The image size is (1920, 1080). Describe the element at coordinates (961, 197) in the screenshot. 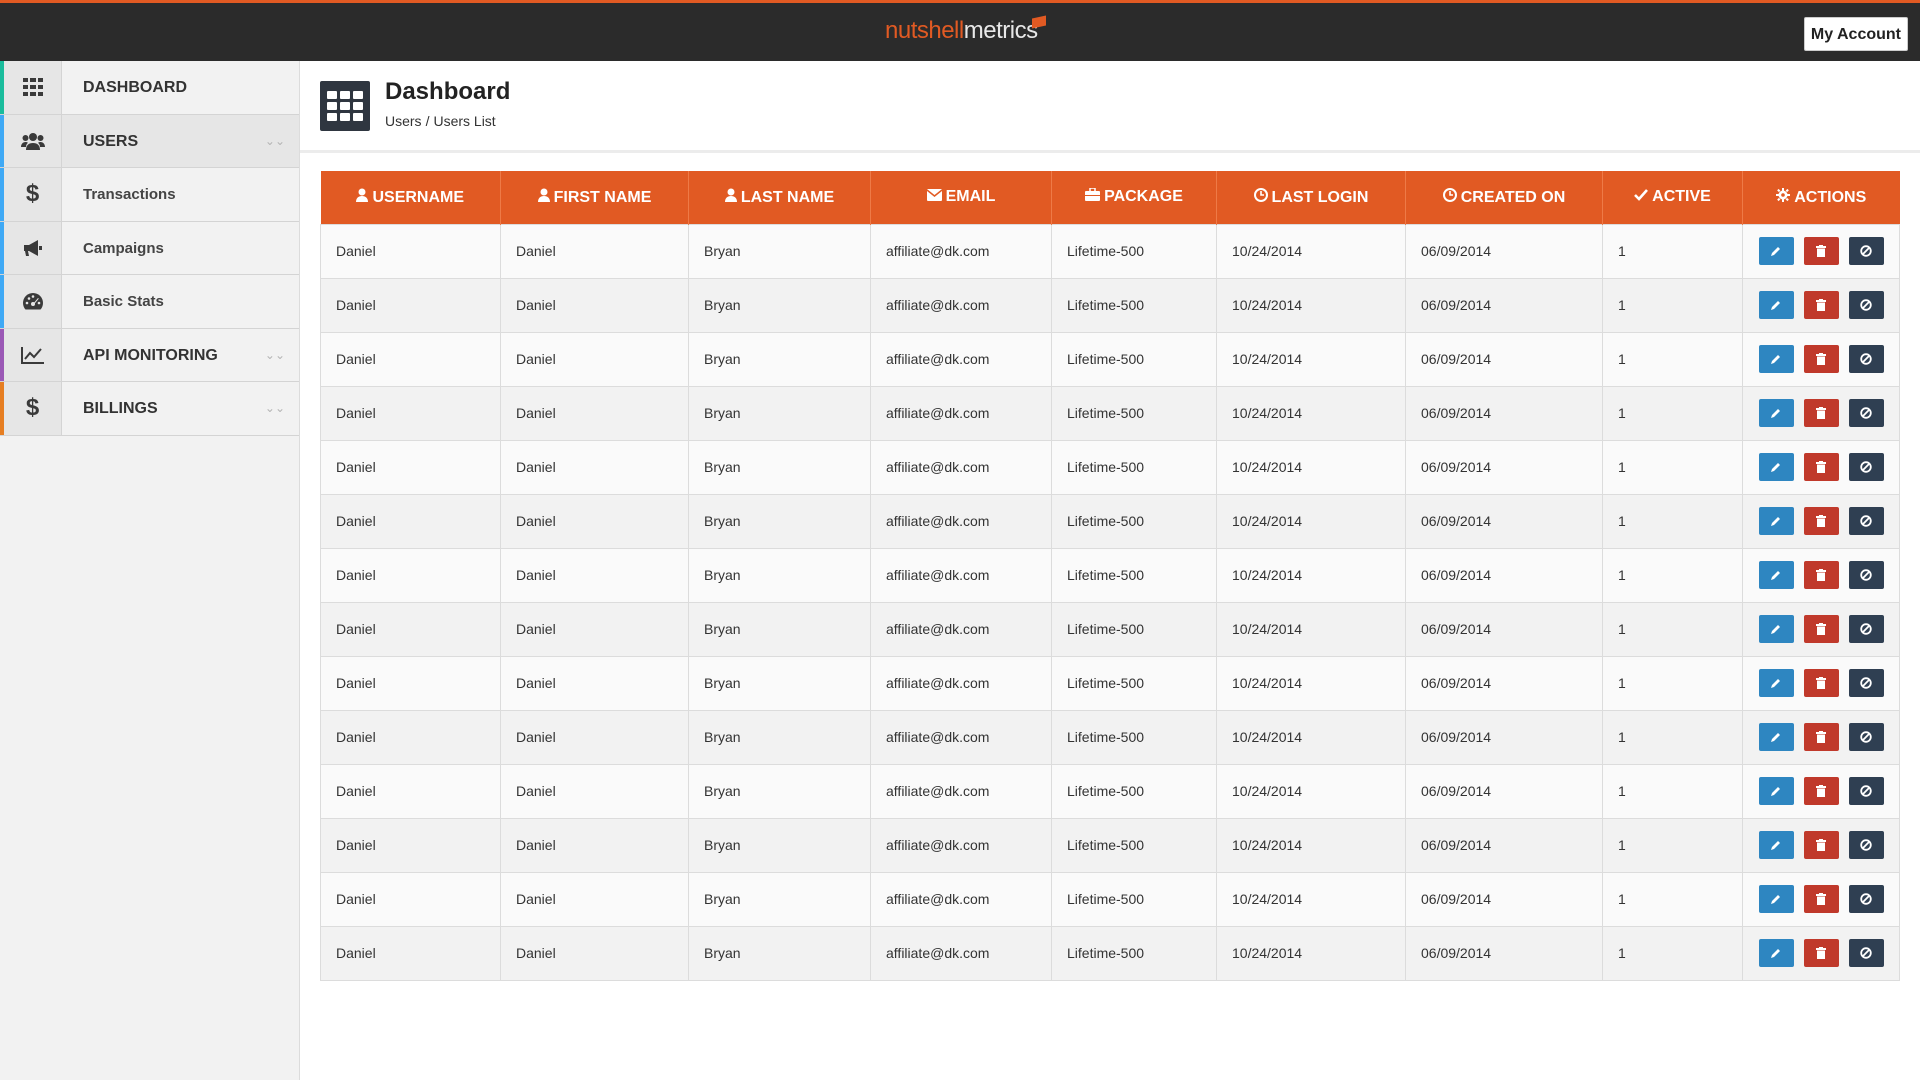

I see `column-header-email: EMAIL` at that location.